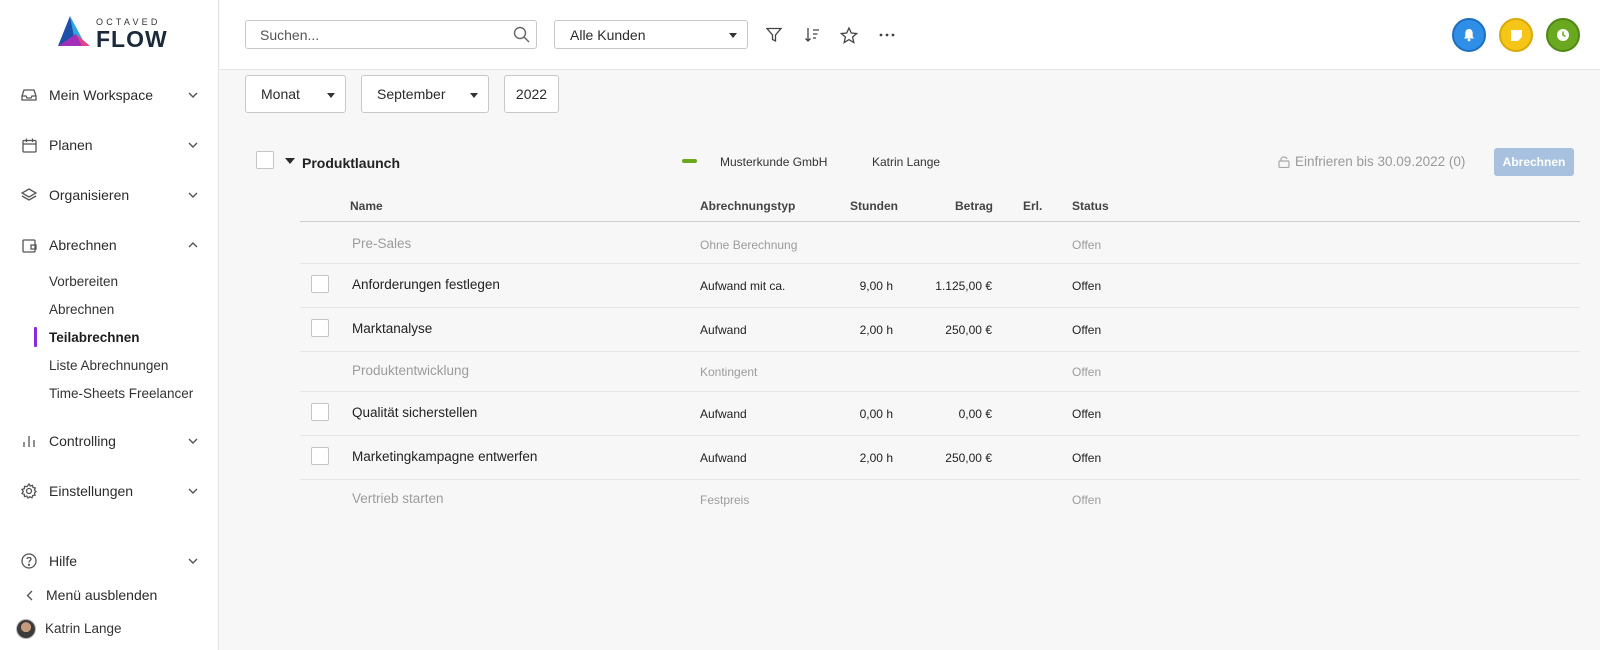  I want to click on lock-icon, so click(1284, 162).